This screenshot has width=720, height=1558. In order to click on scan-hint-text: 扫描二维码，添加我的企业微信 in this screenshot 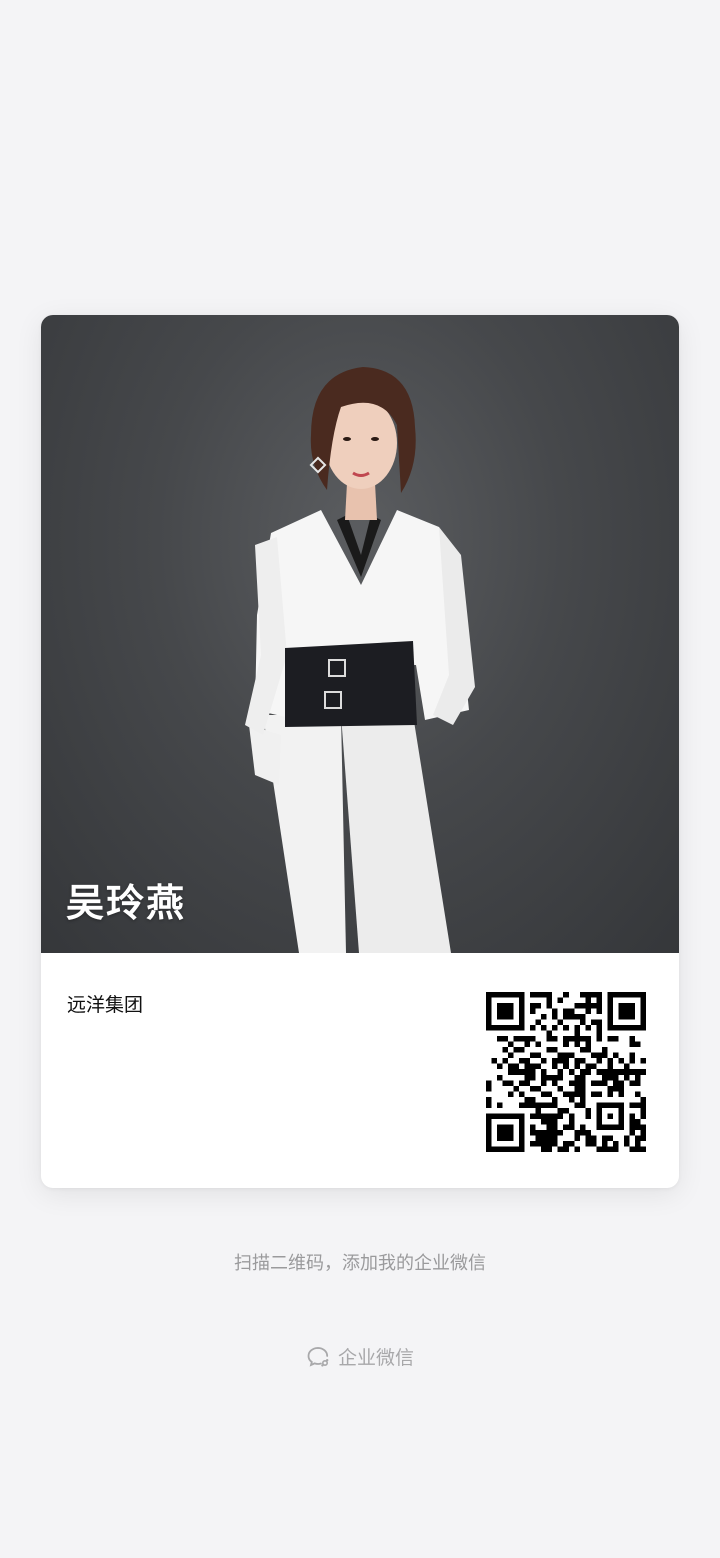, I will do `click(360, 1263)`.